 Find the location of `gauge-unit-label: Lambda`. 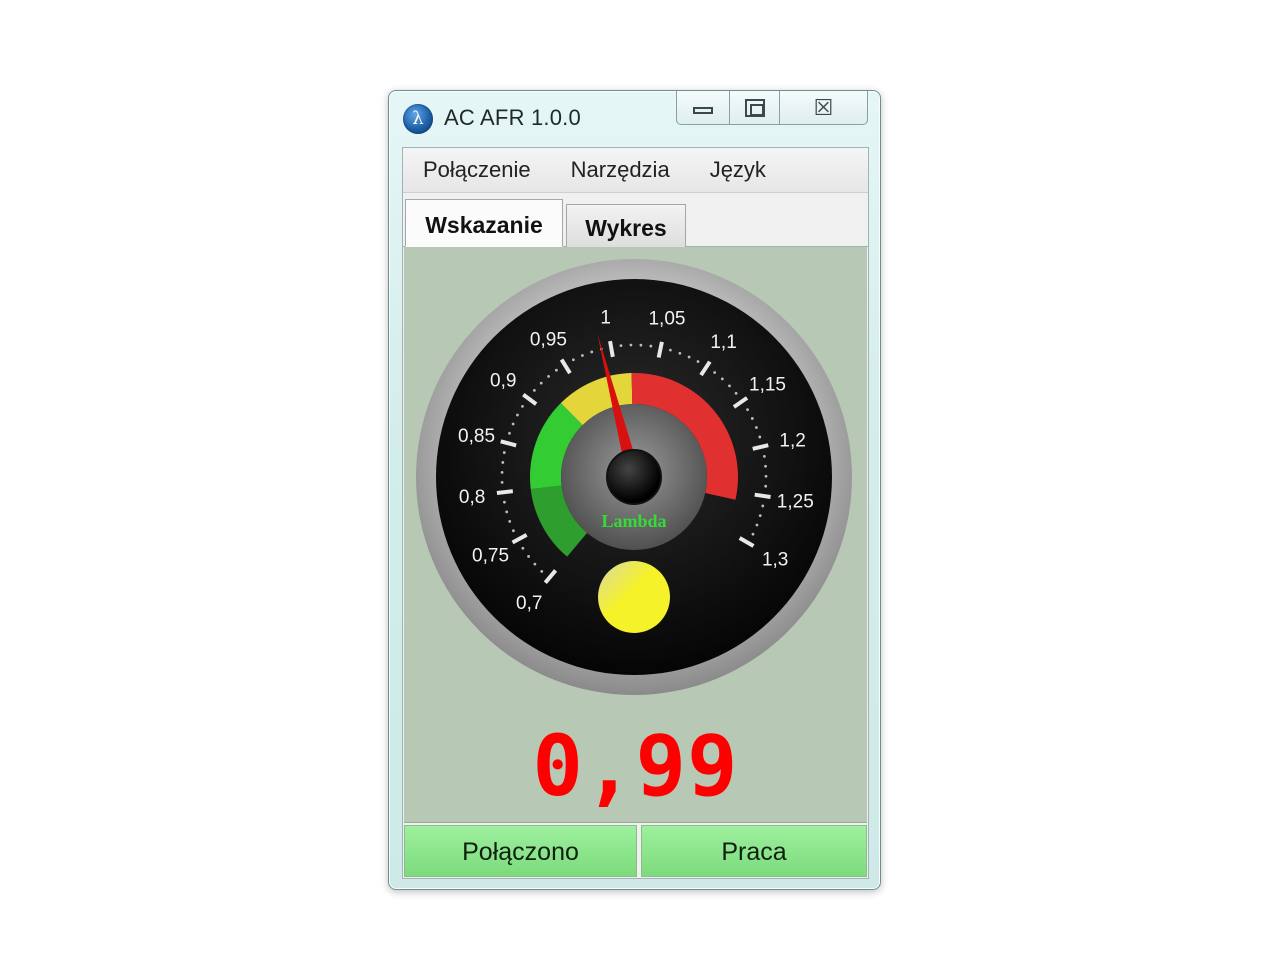

gauge-unit-label: Lambda is located at coordinates (633, 521).